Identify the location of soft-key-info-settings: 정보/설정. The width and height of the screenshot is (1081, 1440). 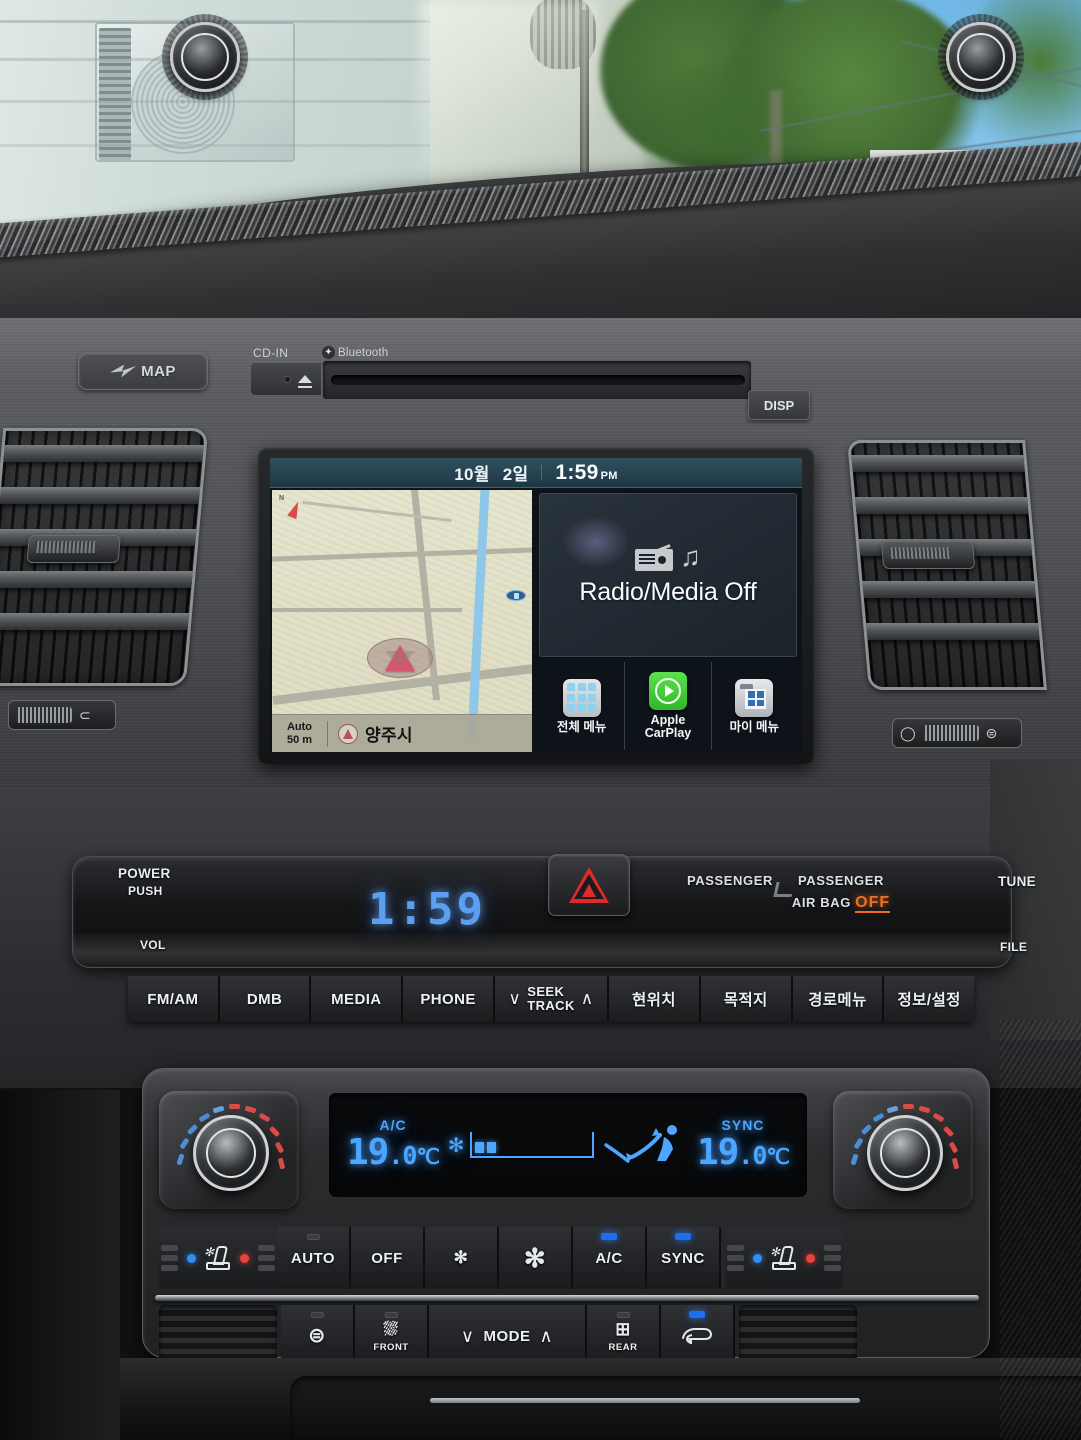
(929, 999).